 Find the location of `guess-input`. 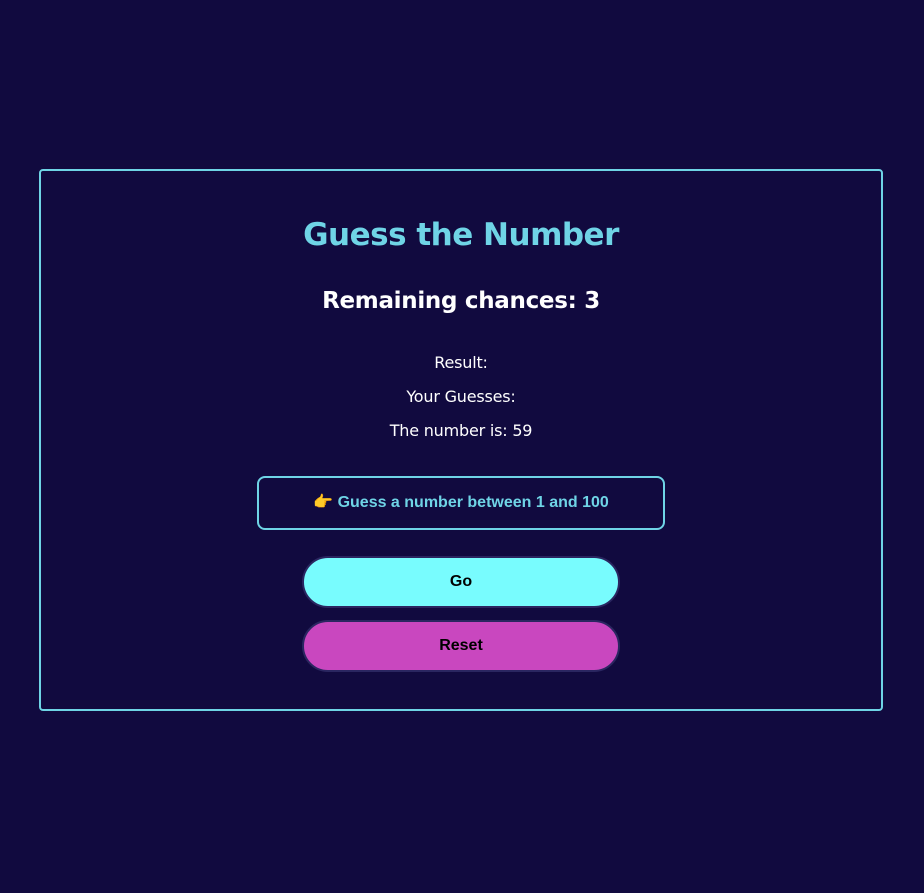

guess-input is located at coordinates (461, 503).